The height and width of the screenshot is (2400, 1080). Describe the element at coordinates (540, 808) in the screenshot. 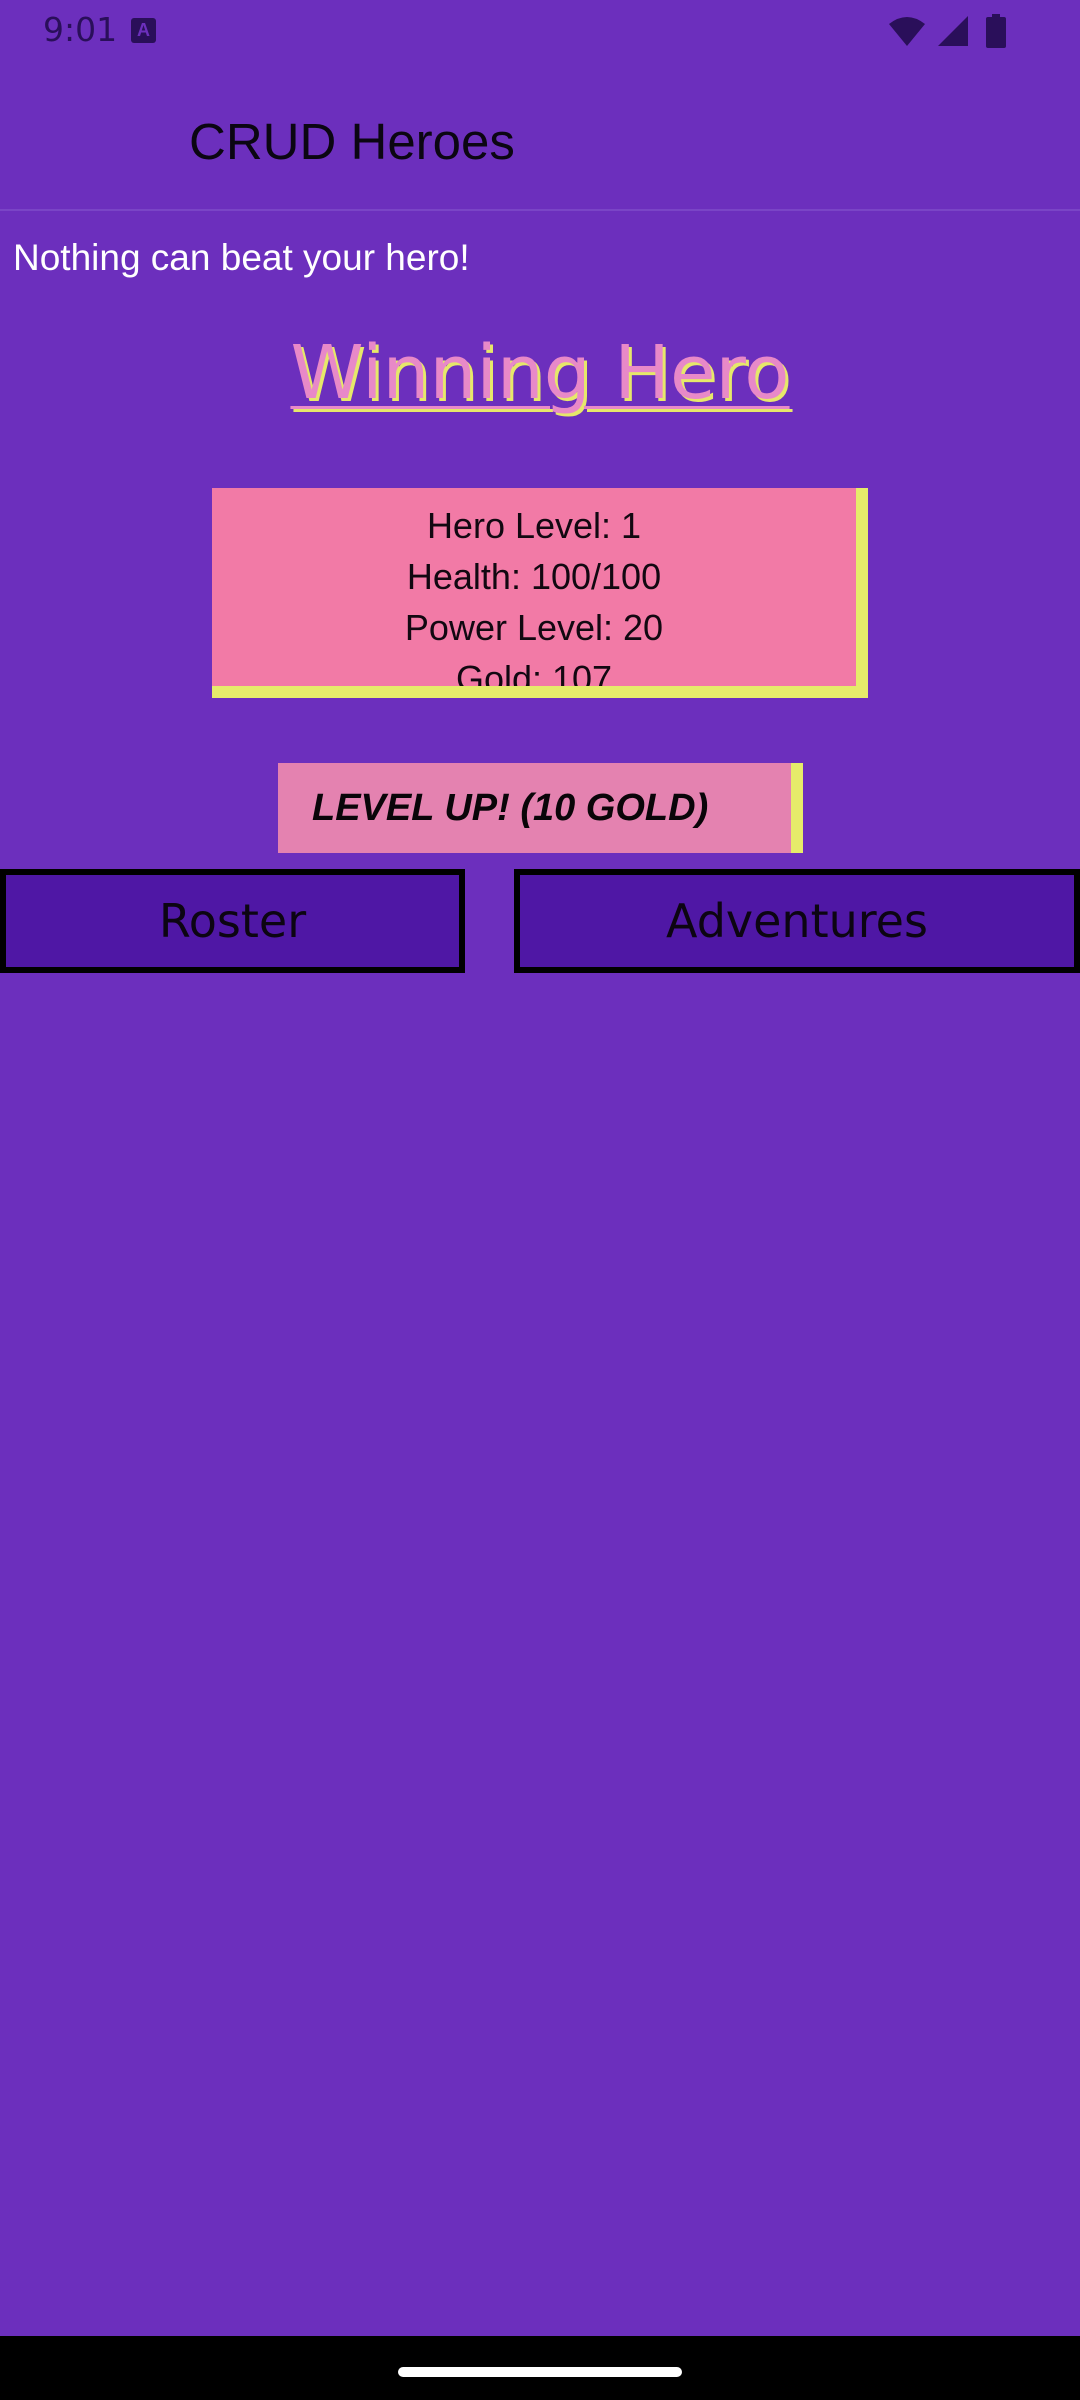

I see `level-up-button: LEVEL UP! (10 GOLD)` at that location.